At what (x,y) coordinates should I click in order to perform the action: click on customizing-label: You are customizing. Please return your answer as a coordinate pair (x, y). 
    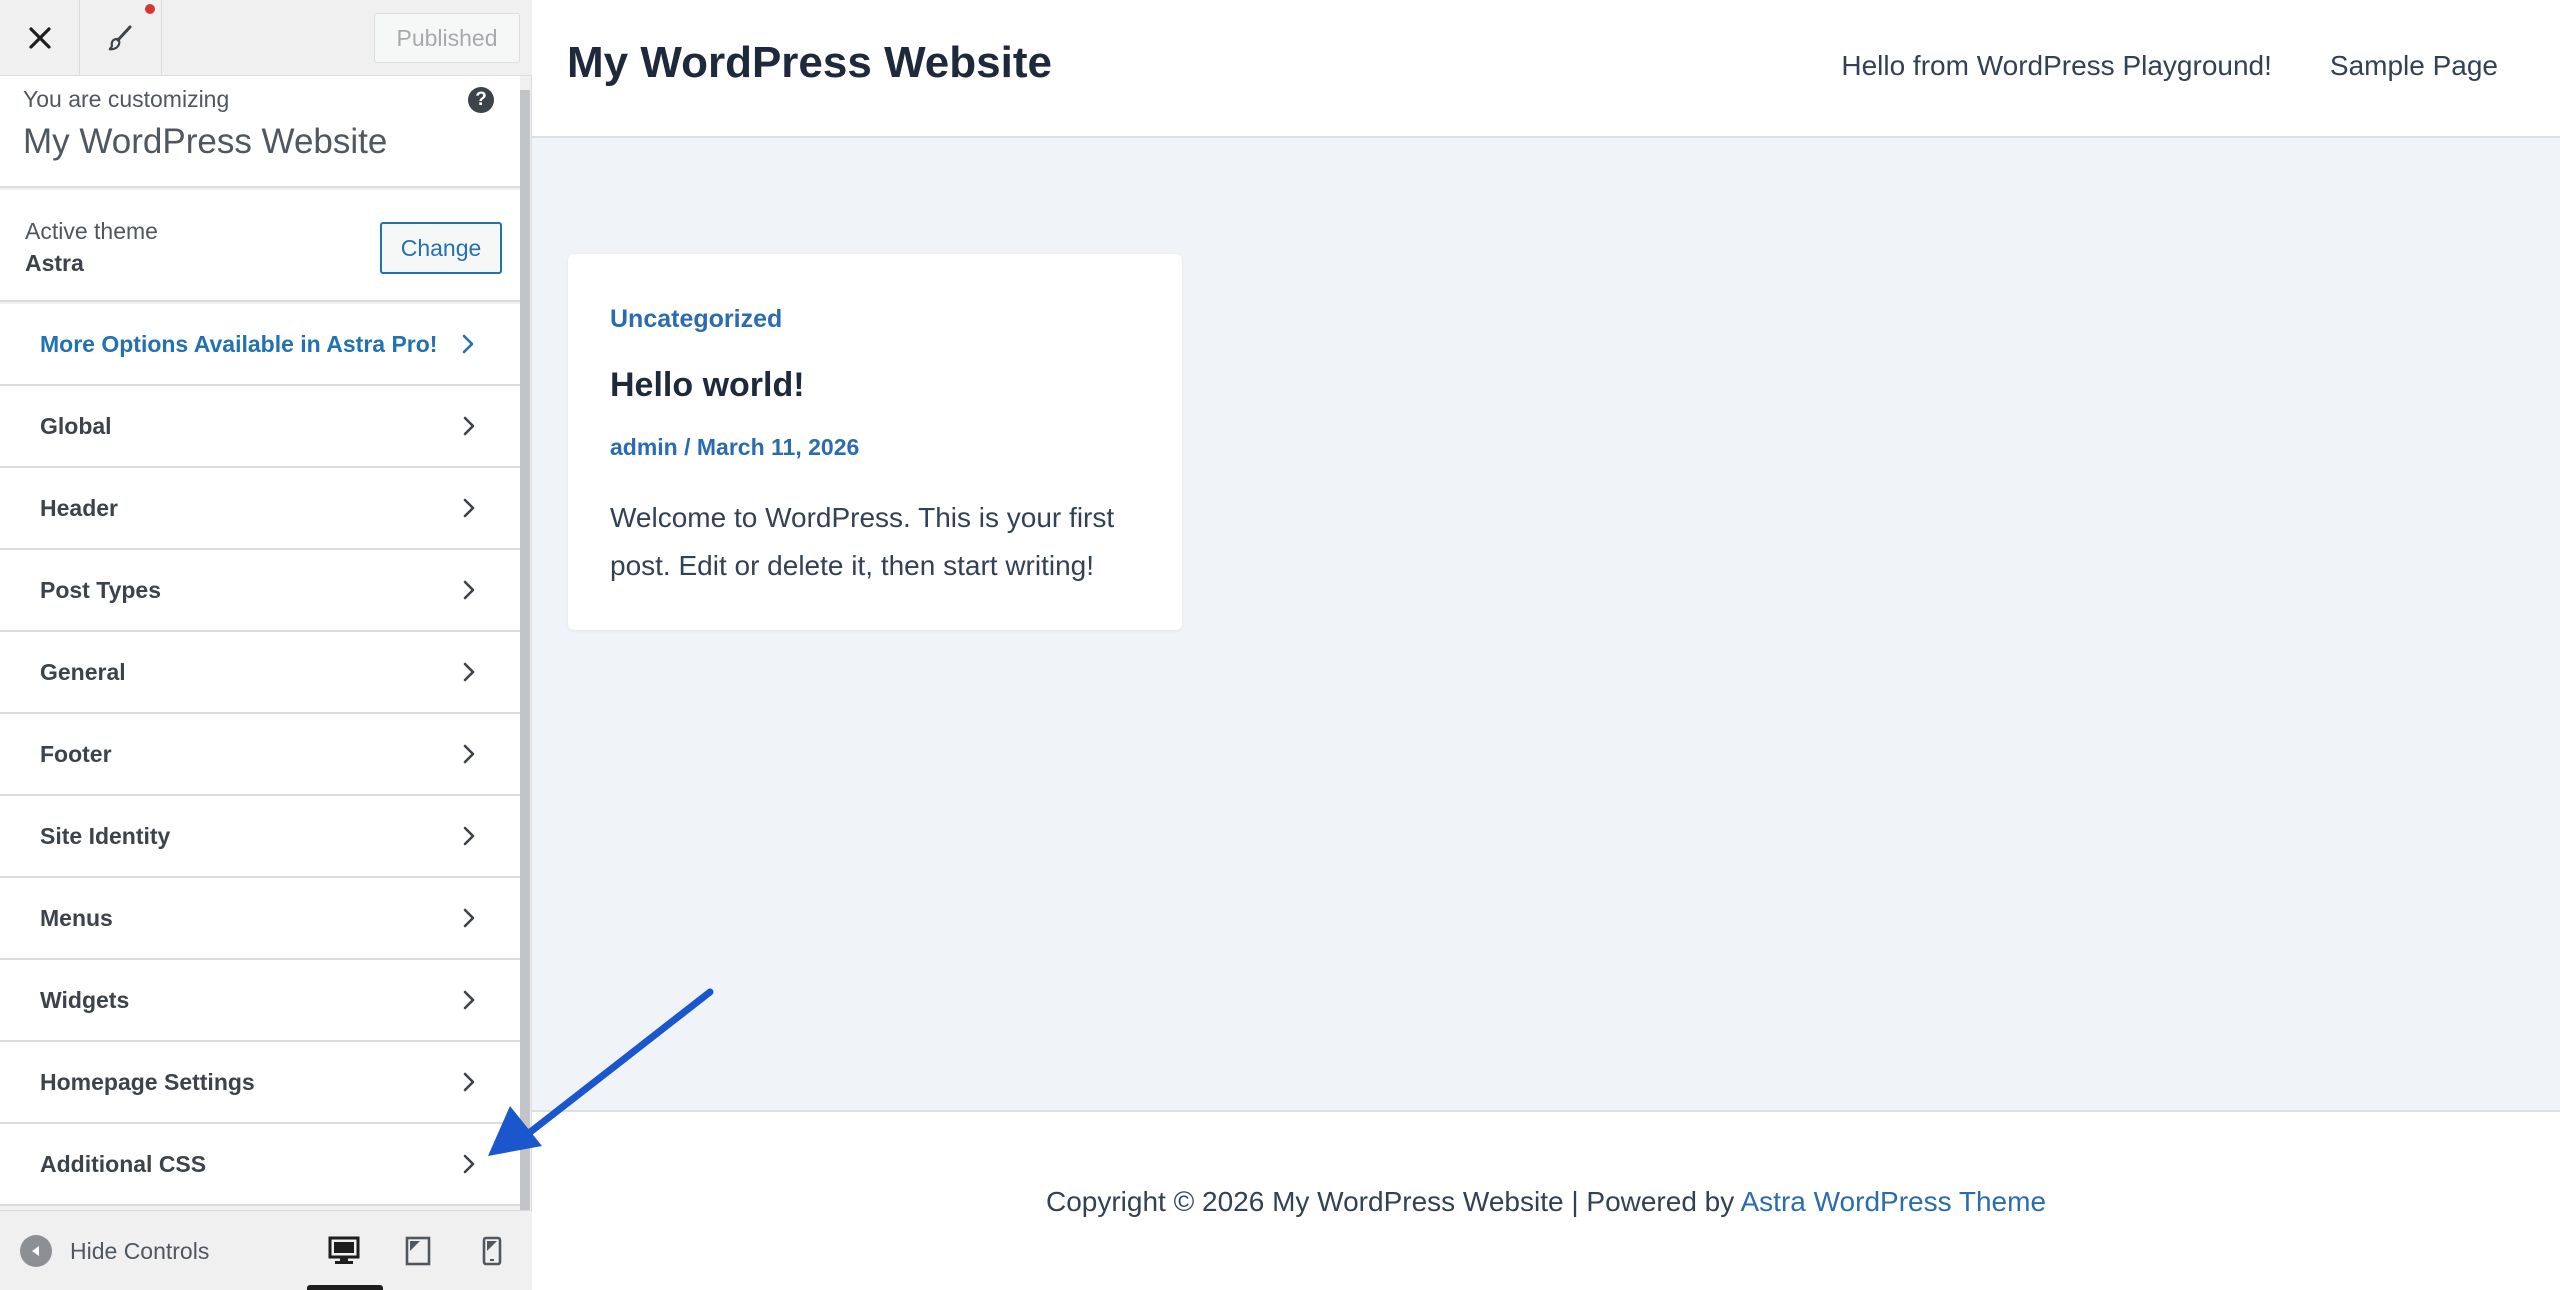
    Looking at the image, I should click on (126, 99).